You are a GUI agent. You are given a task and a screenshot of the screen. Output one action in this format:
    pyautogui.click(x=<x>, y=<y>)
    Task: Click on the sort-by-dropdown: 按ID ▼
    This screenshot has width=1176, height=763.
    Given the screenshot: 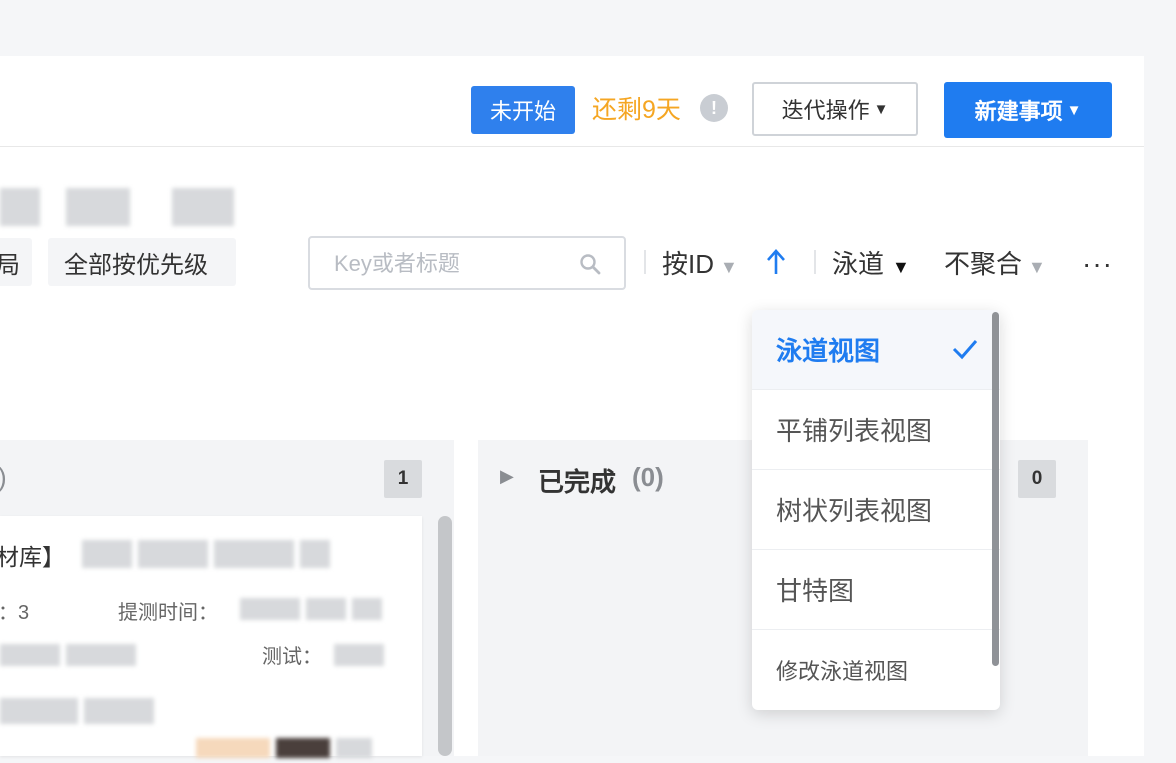 What is the action you would take?
    pyautogui.click(x=700, y=264)
    